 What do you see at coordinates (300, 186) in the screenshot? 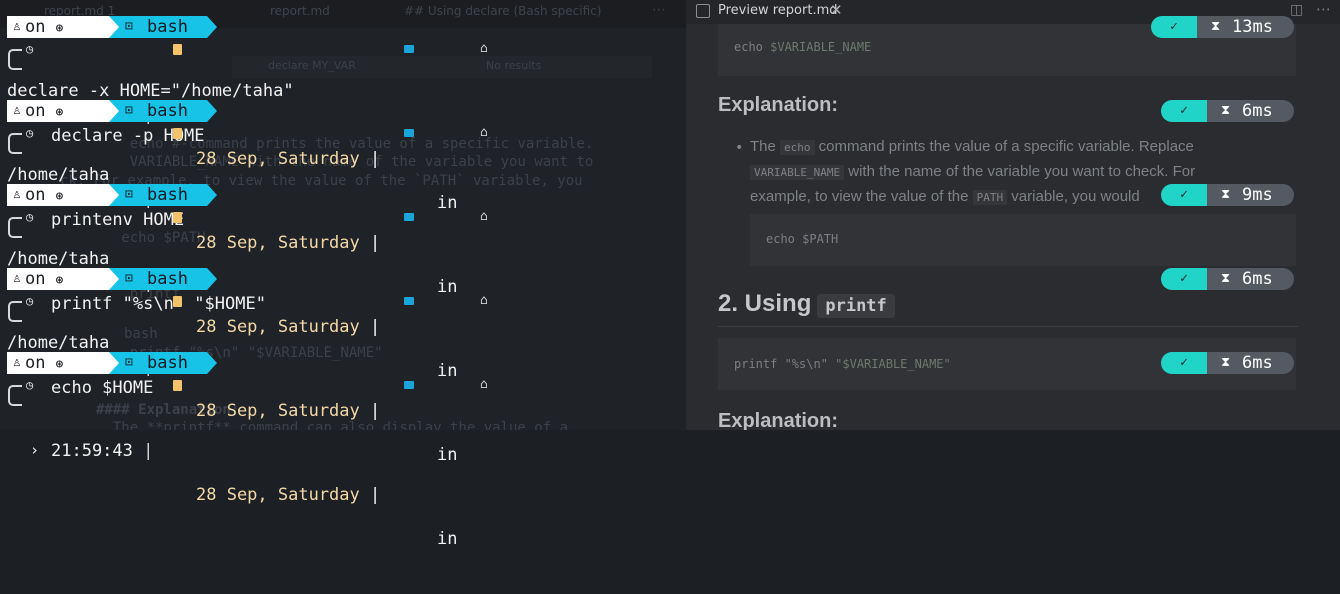
I see `command-line: › printenv HOME` at bounding box center [300, 186].